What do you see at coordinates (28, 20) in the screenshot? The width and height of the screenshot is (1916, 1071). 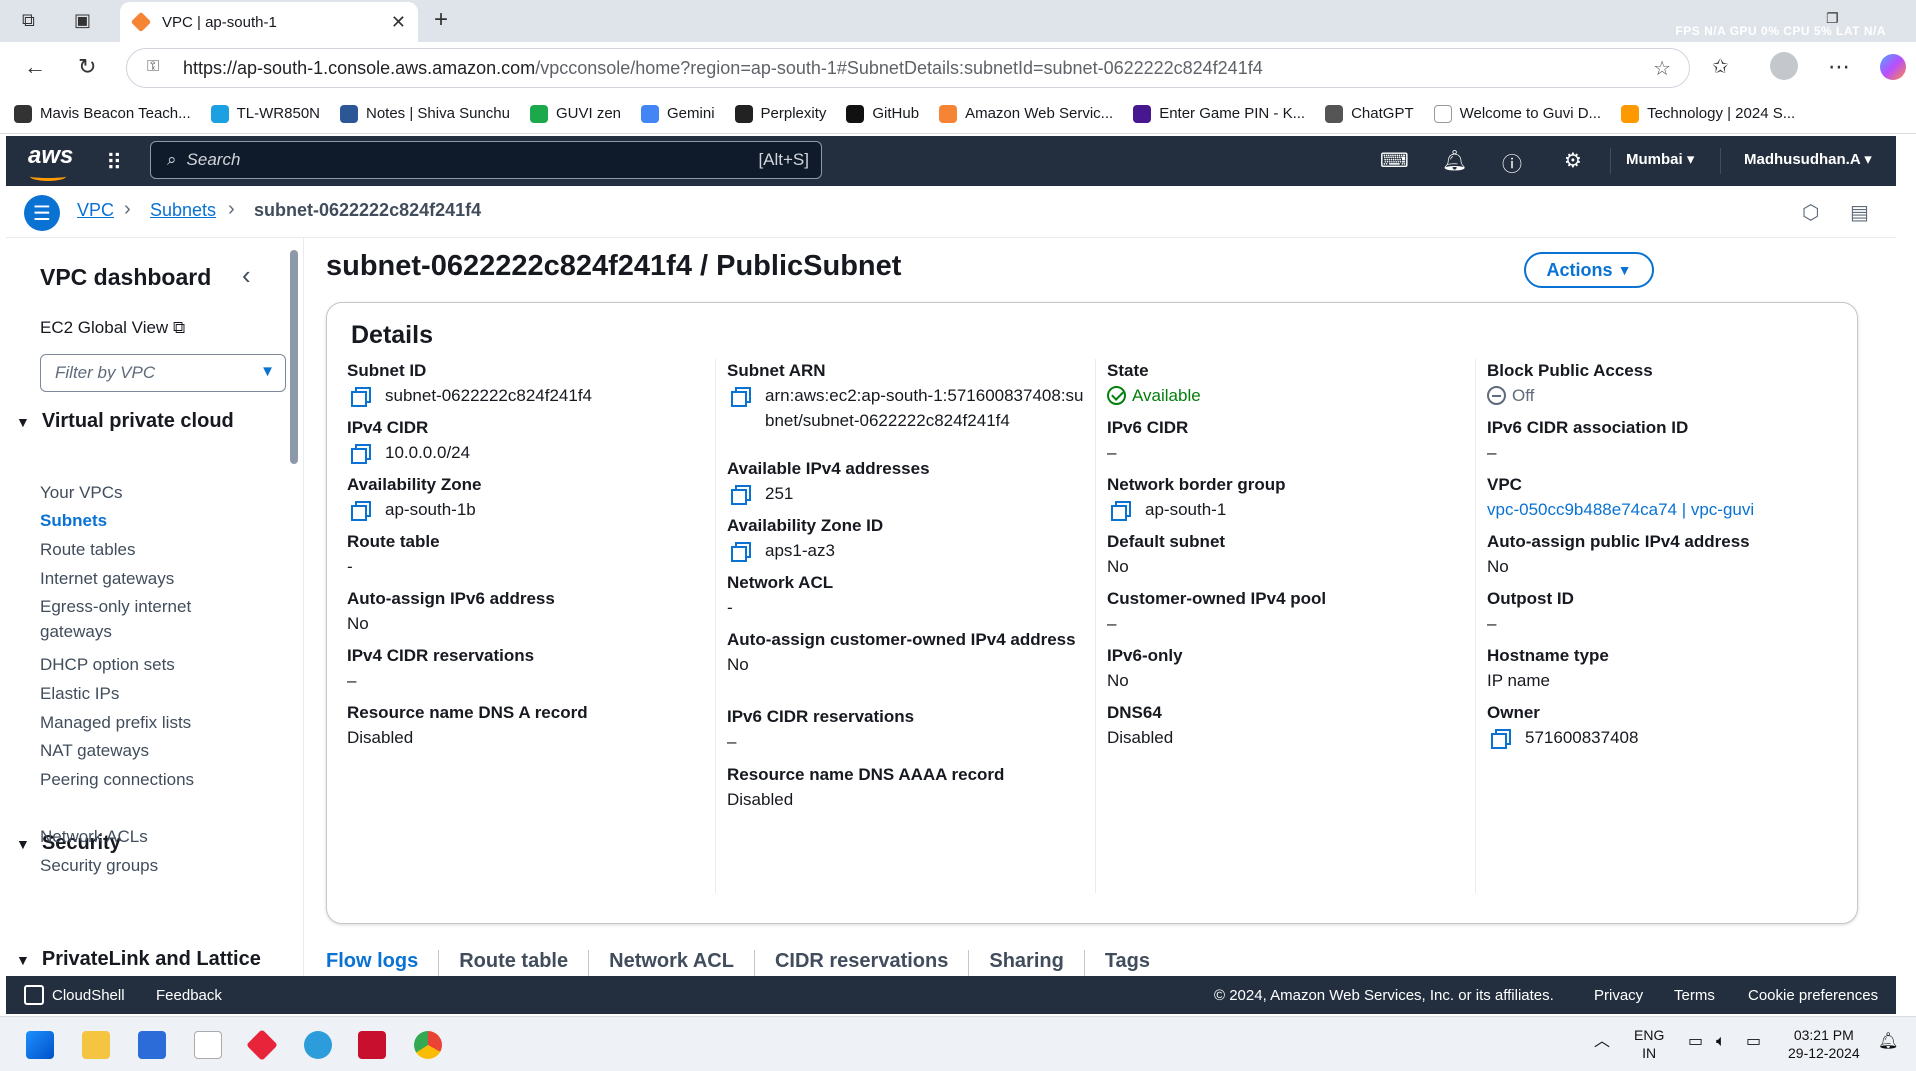 I see `workspaces-icon: ⧉` at bounding box center [28, 20].